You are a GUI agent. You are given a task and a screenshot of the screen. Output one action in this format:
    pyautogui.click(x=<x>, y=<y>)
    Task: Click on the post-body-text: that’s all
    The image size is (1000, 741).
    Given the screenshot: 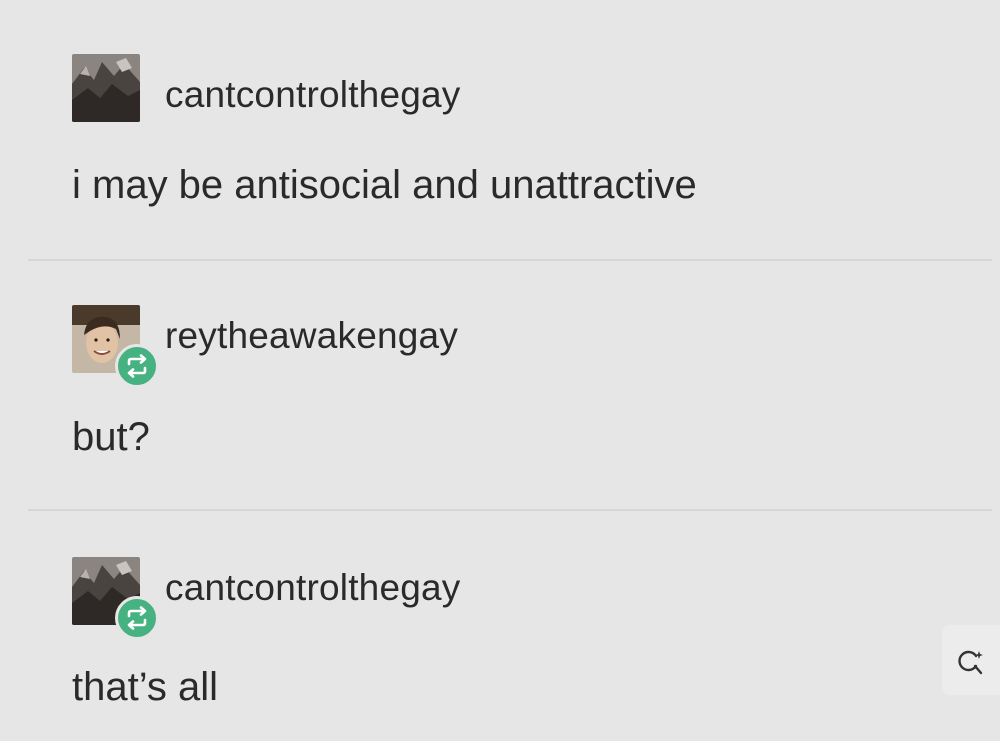 What is the action you would take?
    pyautogui.click(x=145, y=687)
    